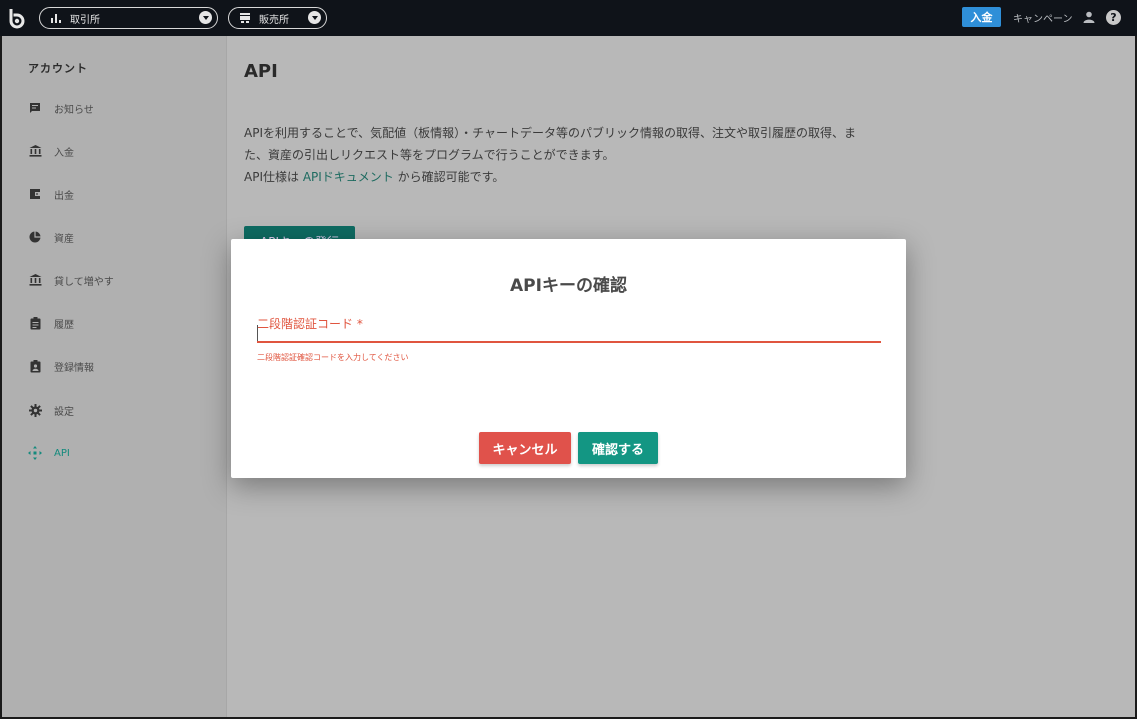  Describe the element at coordinates (64, 412) in the screenshot. I see `sidebar-item-label: 設定` at that location.